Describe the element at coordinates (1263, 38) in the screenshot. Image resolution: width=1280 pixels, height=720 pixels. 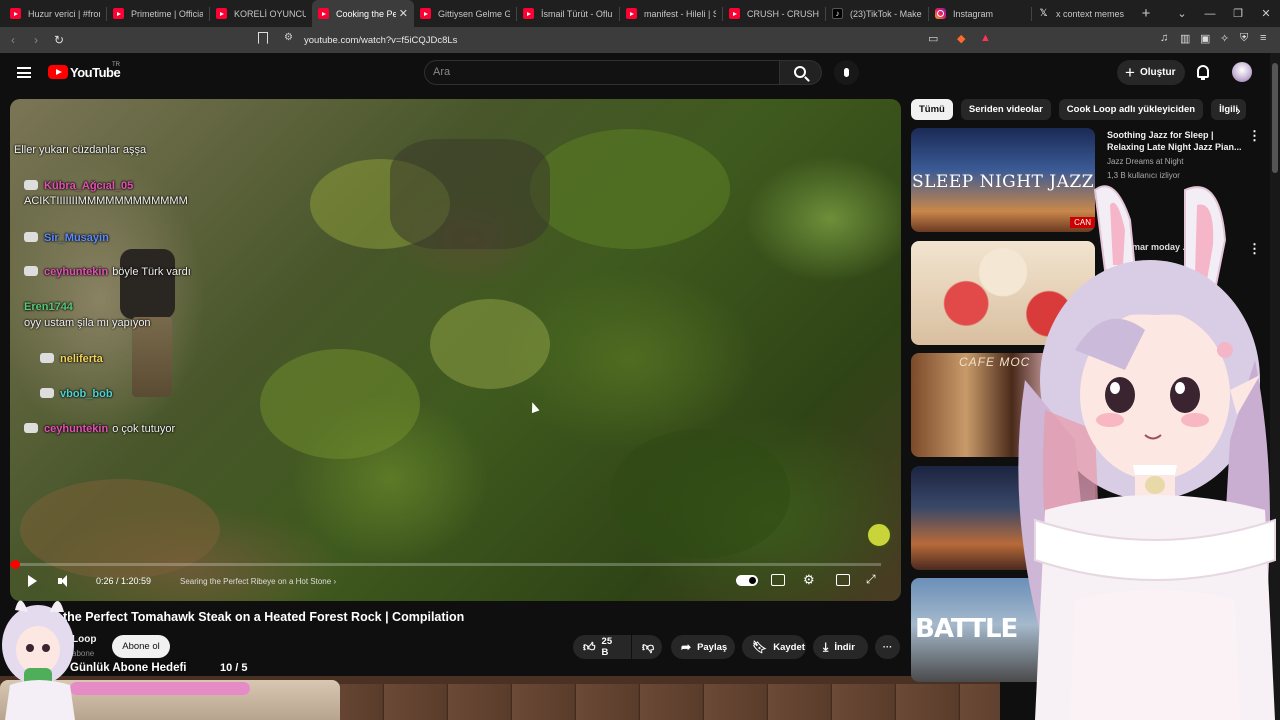
I see `menu-icon: ≡` at that location.